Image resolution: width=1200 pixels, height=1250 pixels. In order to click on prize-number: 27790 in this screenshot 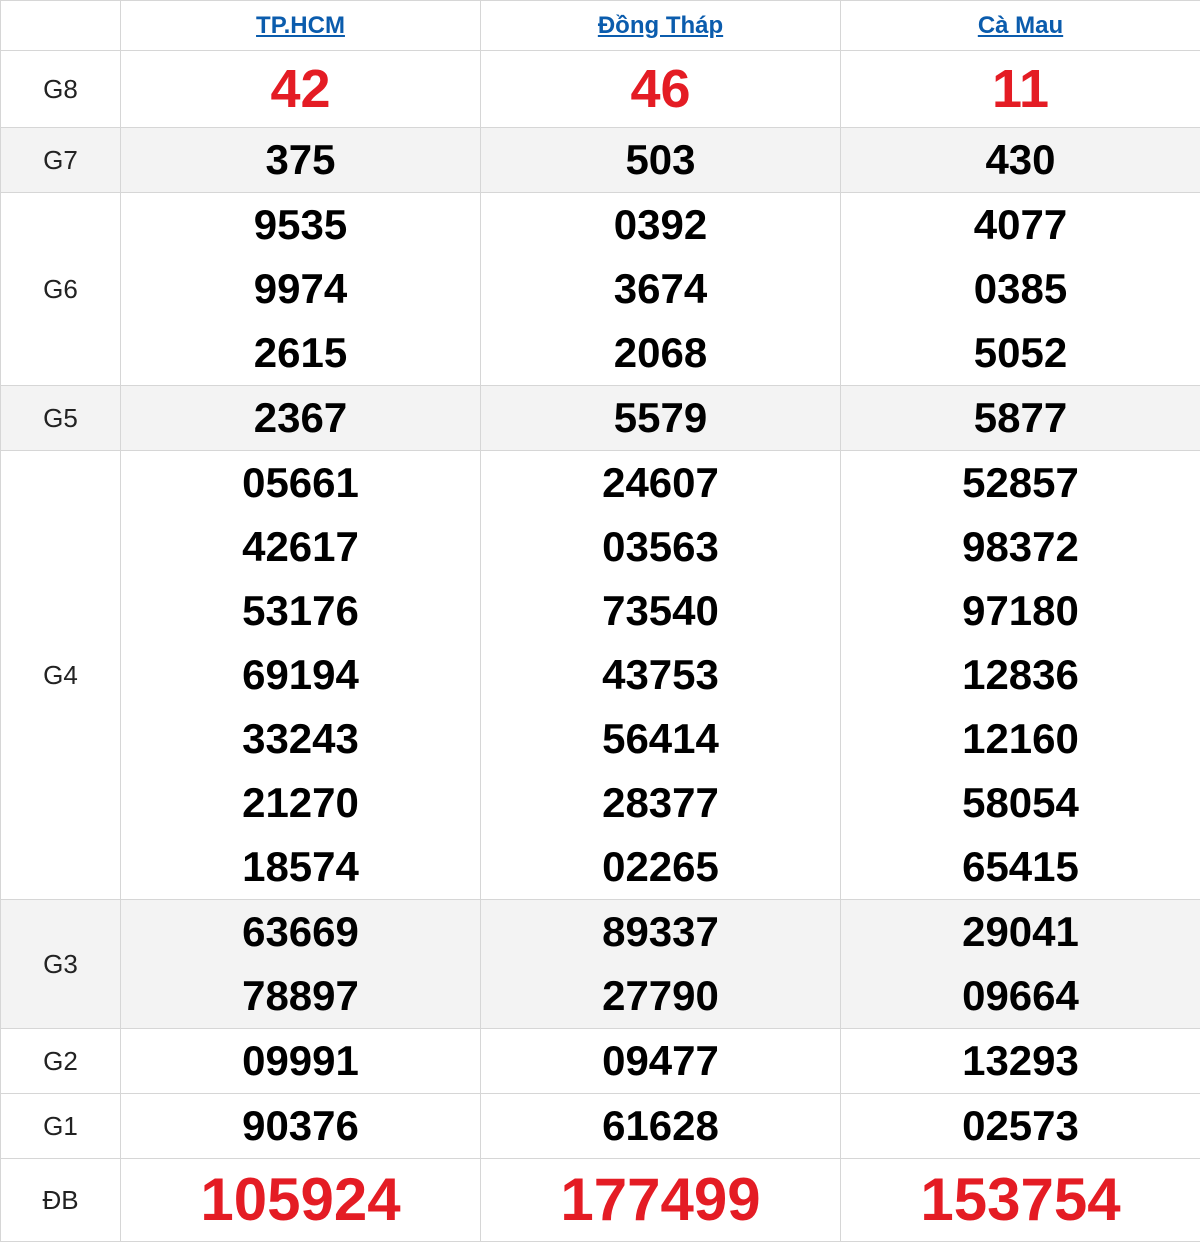, I will do `click(660, 995)`.